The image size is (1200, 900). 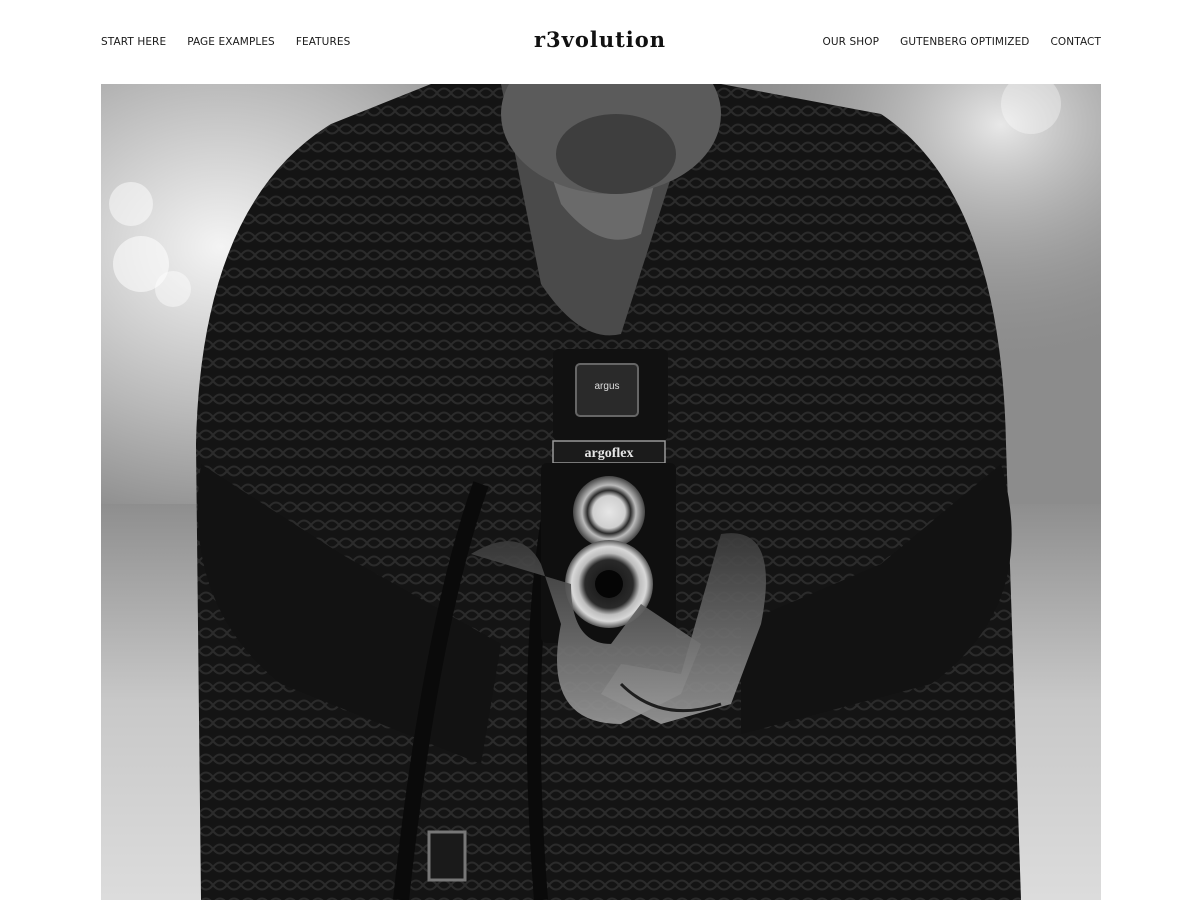 I want to click on site-logo-text: r3volution, so click(x=600, y=39).